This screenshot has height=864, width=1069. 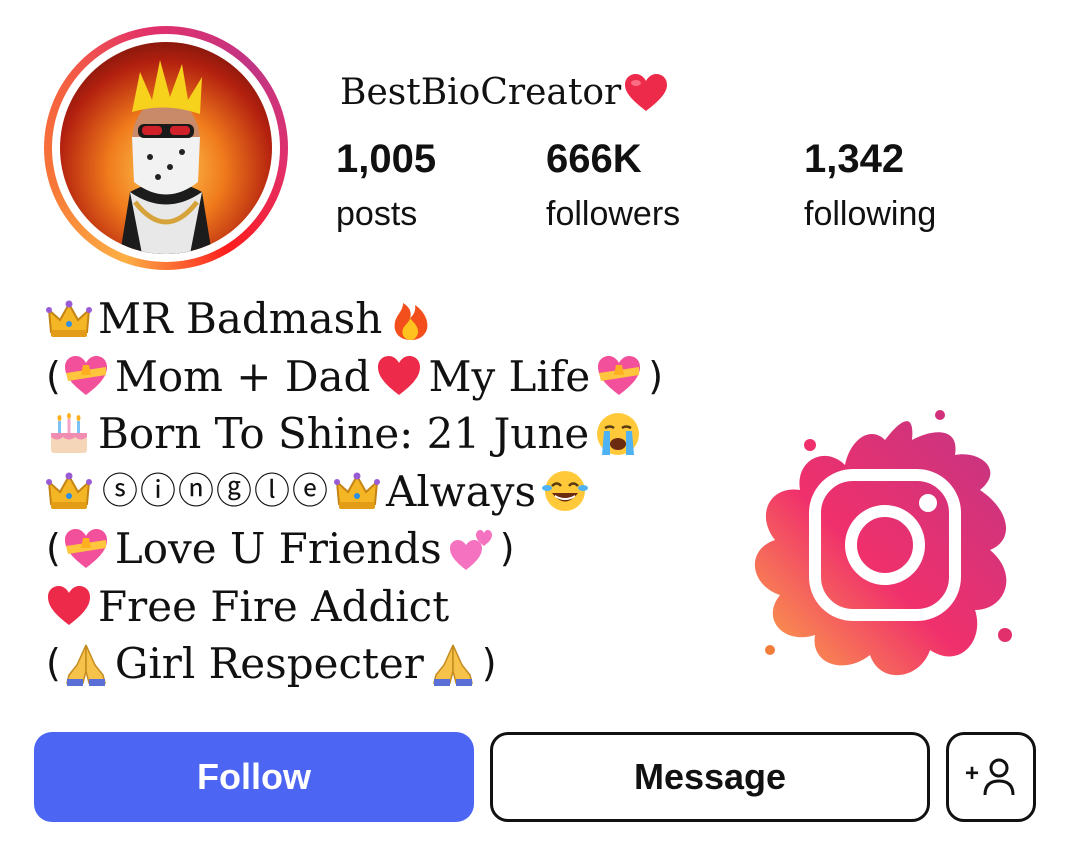 I want to click on bio-text: Girl Respecter, so click(x=269, y=663).